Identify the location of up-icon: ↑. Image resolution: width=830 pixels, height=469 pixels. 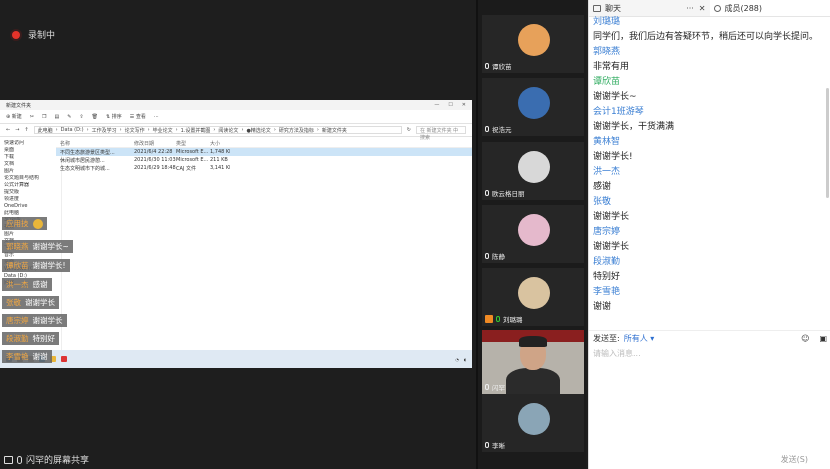
(26, 130).